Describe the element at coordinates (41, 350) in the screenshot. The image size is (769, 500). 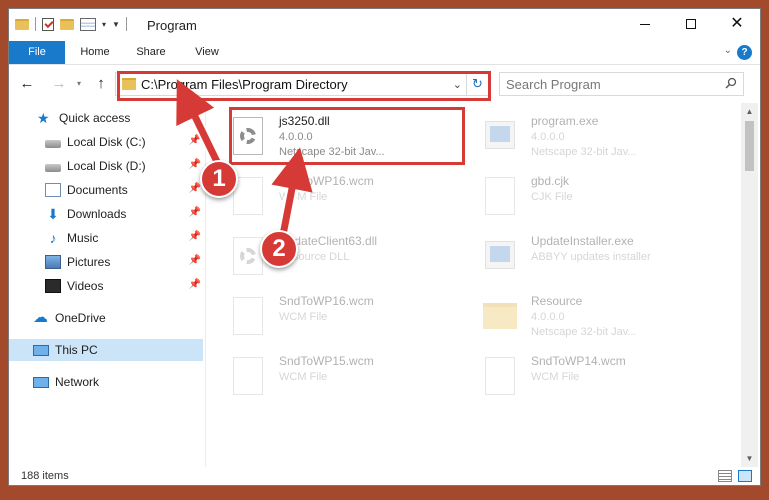
I see `this-pc-icon` at that location.